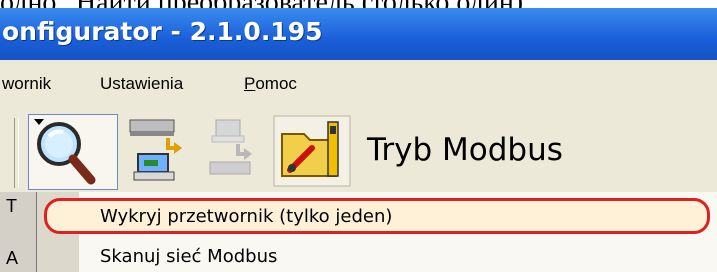 The width and height of the screenshot is (717, 272). I want to click on chevron-down-icon, so click(39, 122).